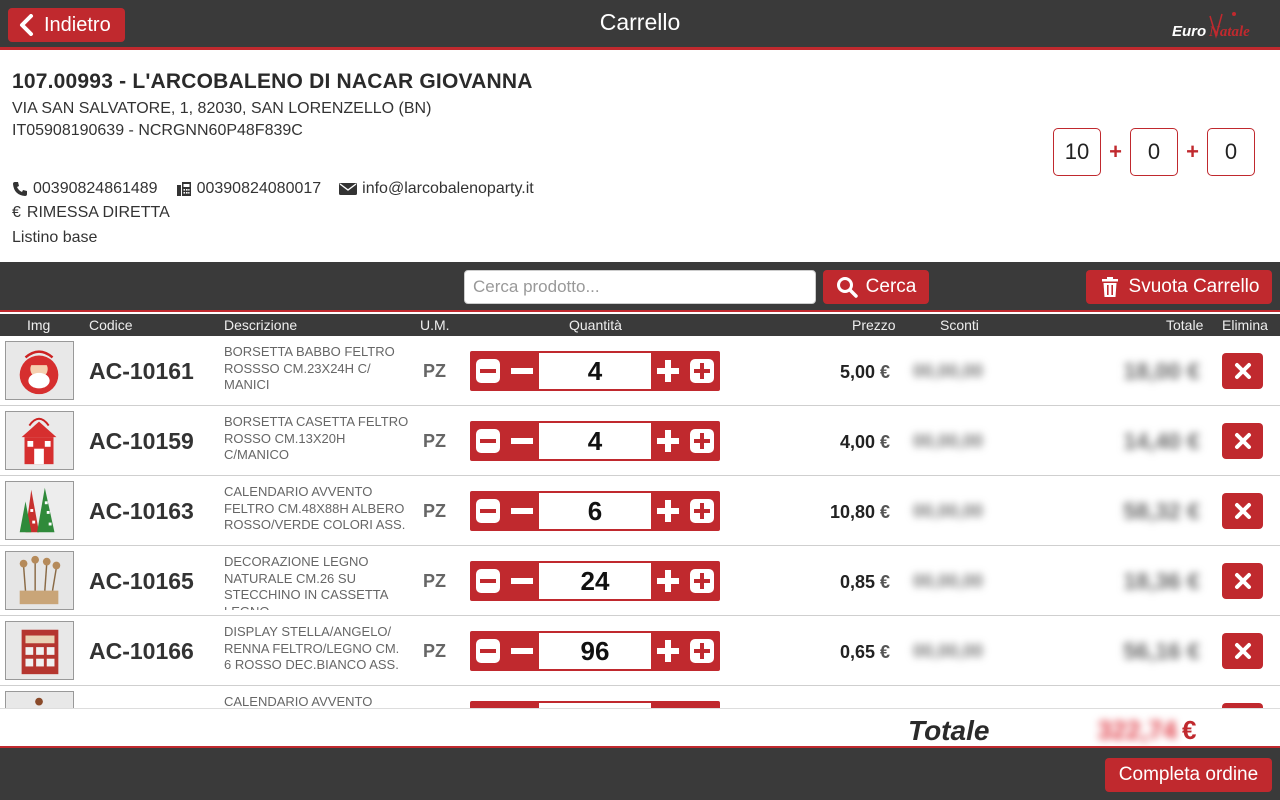  Describe the element at coordinates (857, 652) in the screenshot. I see `unit-price: 0,65` at that location.